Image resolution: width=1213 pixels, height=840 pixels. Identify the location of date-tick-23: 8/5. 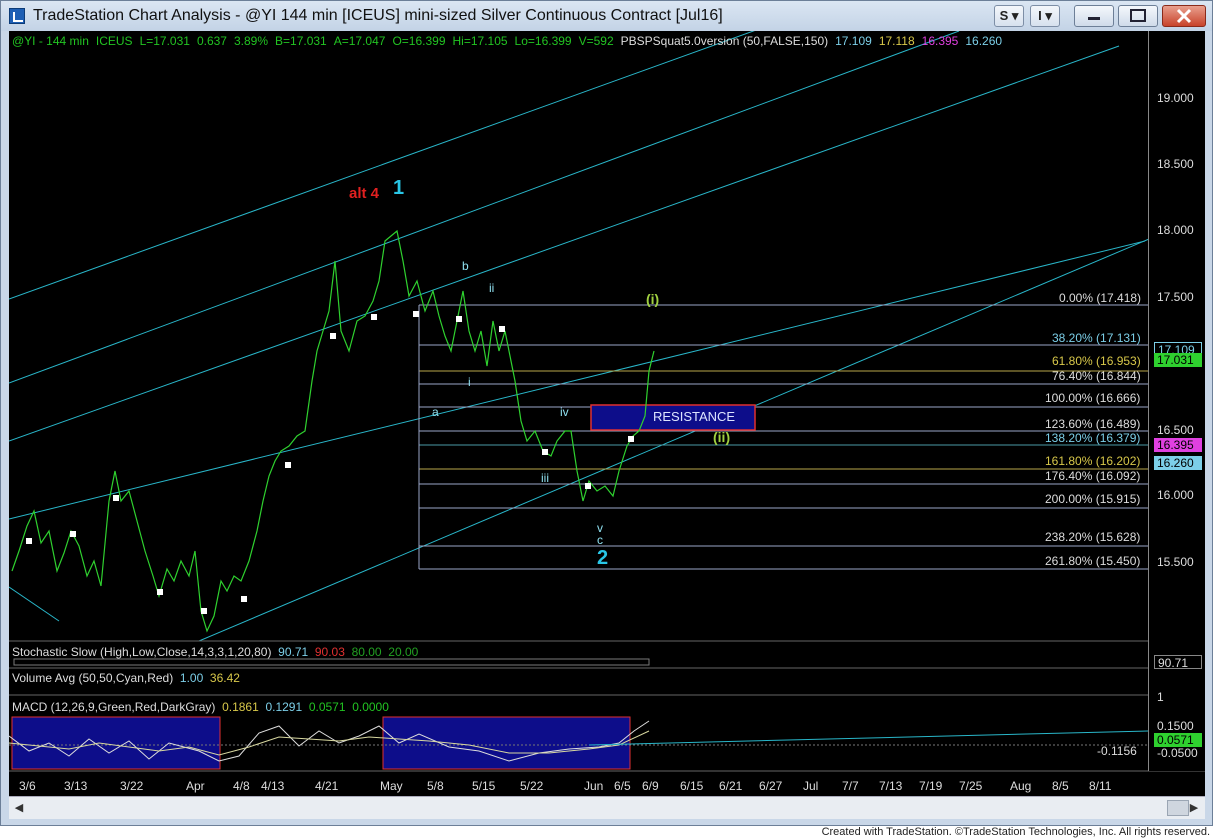
(1060, 786).